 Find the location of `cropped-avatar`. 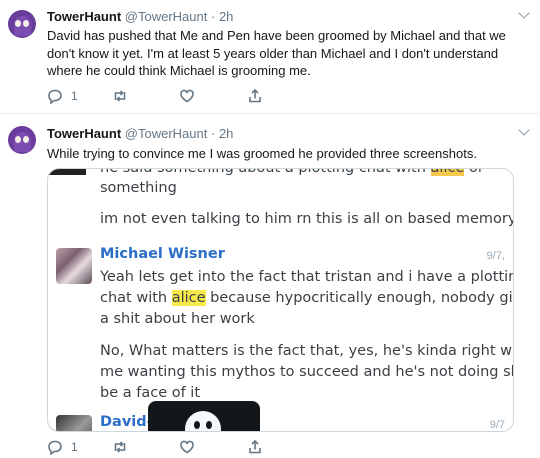

cropped-avatar is located at coordinates (67, 172).